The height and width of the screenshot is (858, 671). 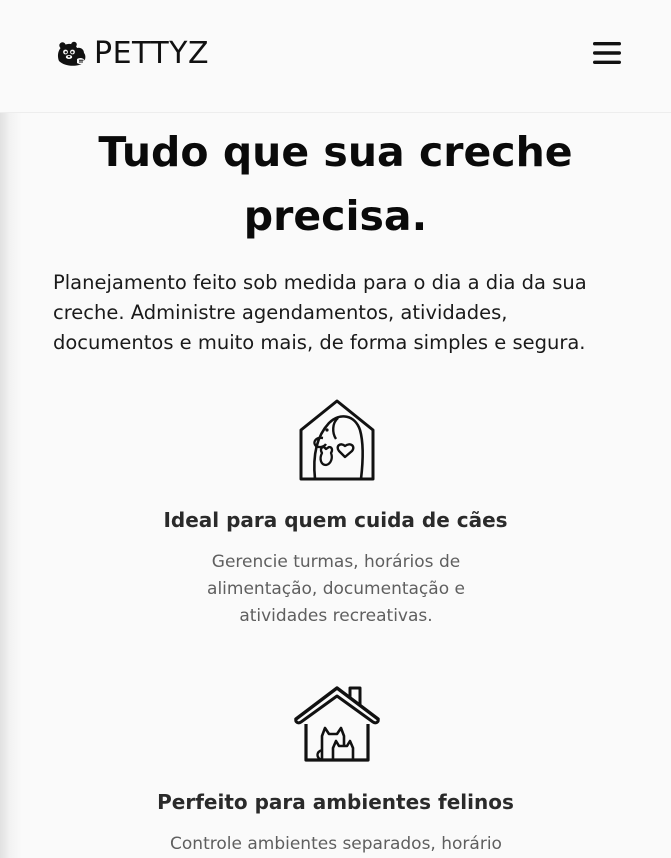 I want to click on hamburger-menu-button, so click(x=607, y=53).